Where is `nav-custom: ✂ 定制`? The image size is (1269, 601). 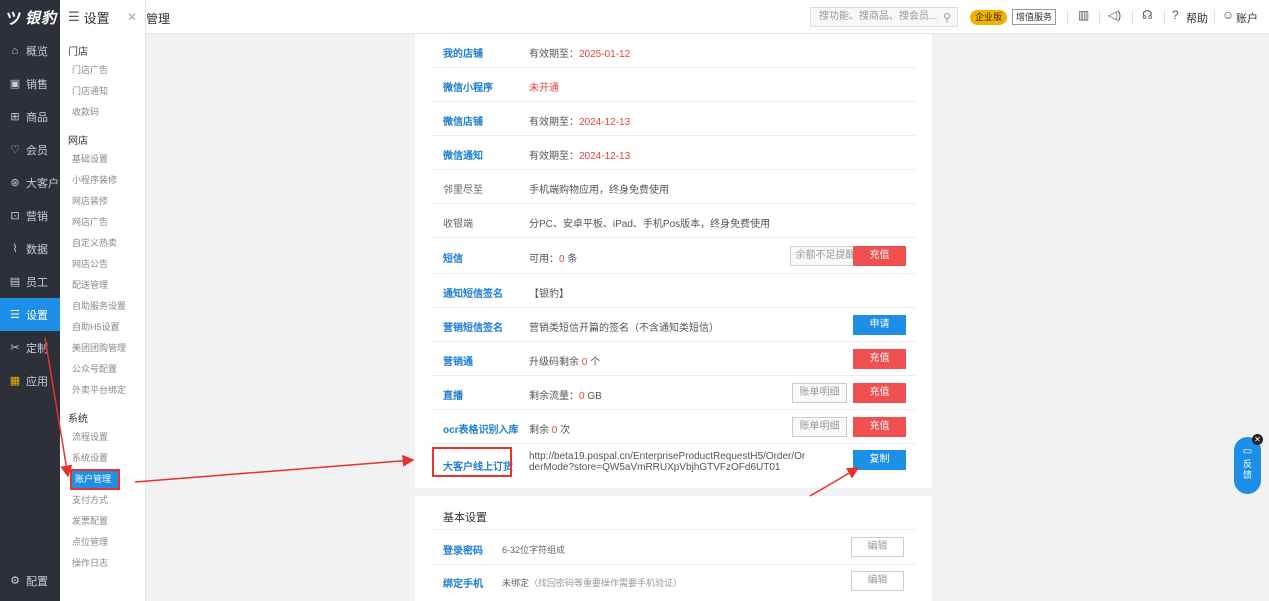 nav-custom: ✂ 定制 is located at coordinates (30, 347).